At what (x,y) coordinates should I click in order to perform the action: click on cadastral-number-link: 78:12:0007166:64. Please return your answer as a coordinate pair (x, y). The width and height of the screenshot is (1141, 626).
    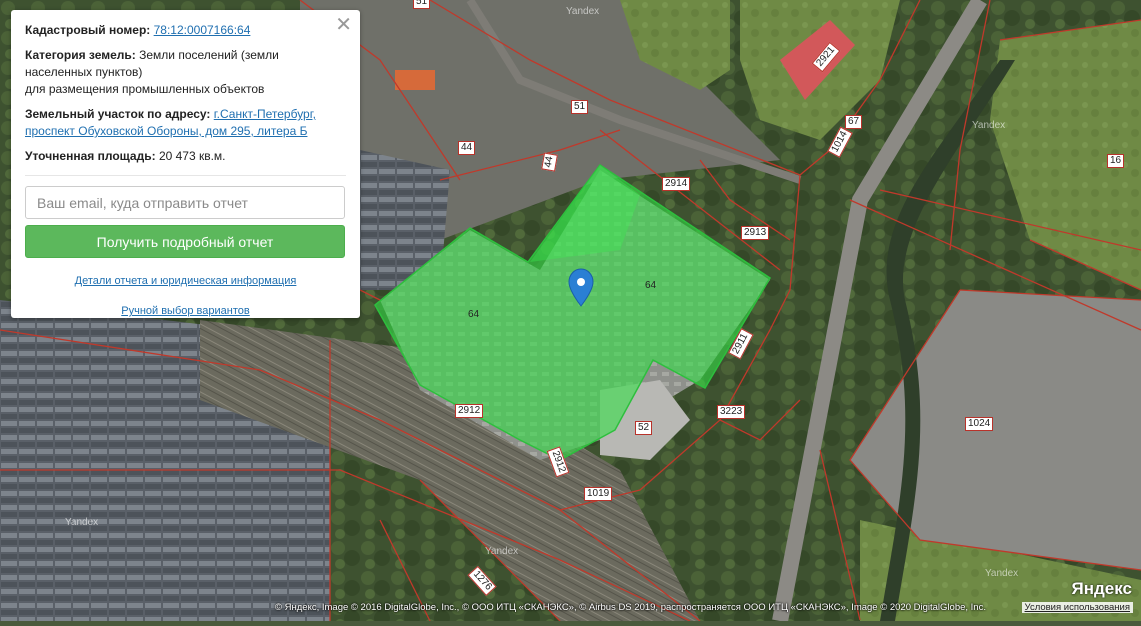
    Looking at the image, I should click on (202, 30).